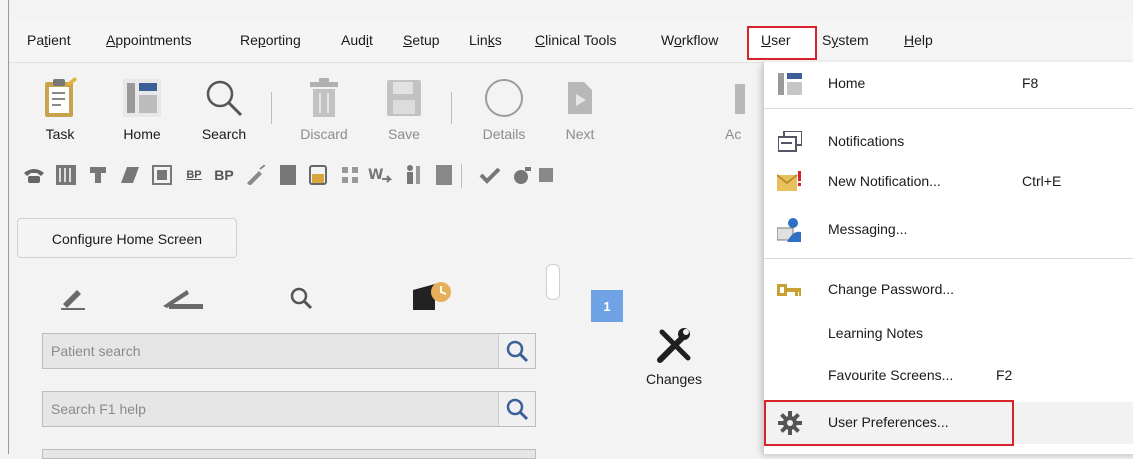 This screenshot has width=1133, height=459. Describe the element at coordinates (790, 182) in the screenshot. I see `new-notification-envelope-icon` at that location.